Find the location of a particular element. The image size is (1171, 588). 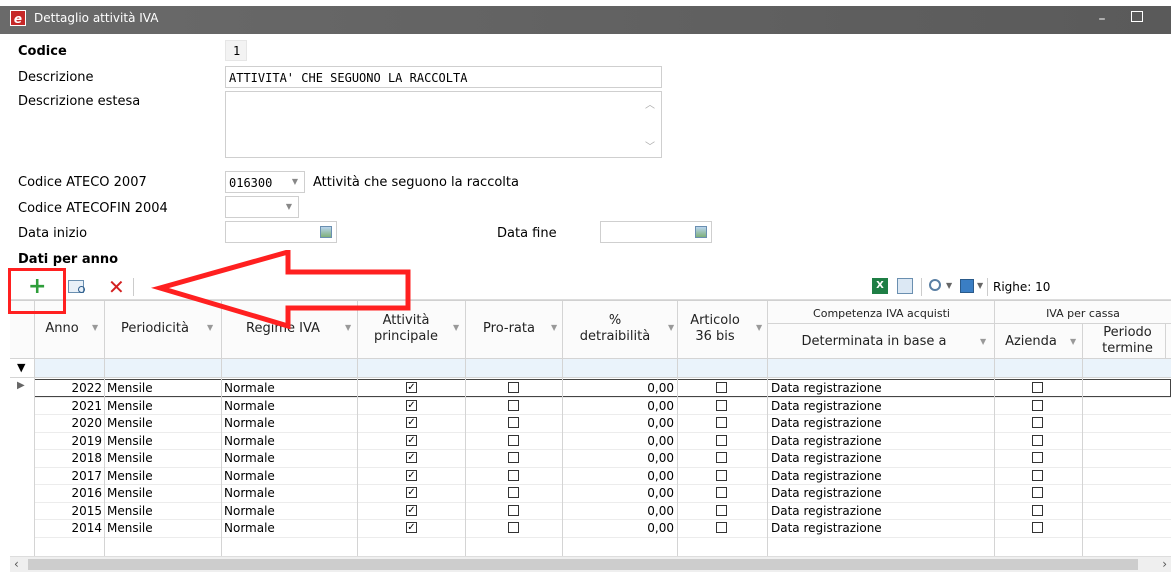

column-header-art-1: Articolo is located at coordinates (715, 320).